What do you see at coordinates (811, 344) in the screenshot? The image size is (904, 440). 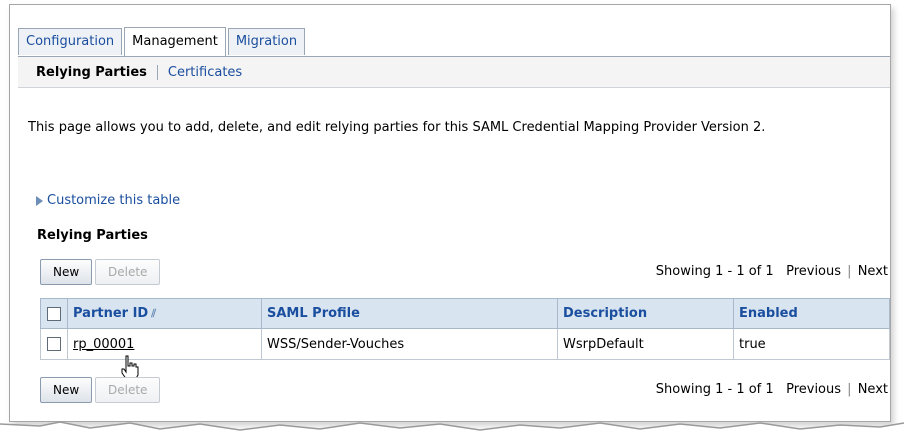 I see `enabled-cell: true` at bounding box center [811, 344].